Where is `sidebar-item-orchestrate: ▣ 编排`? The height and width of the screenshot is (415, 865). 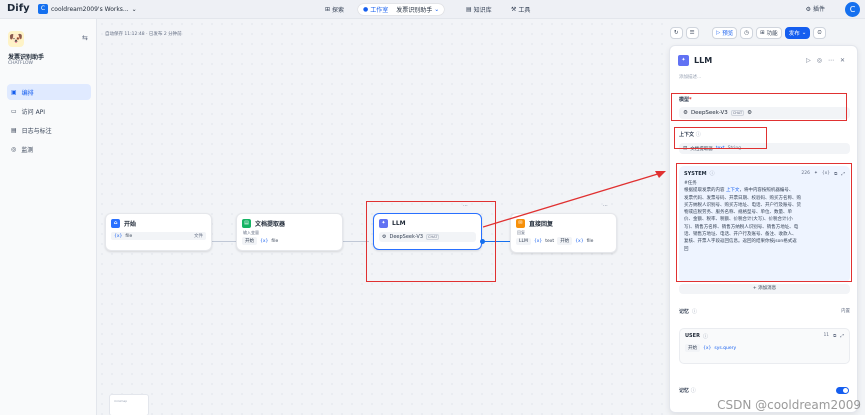
sidebar-item-orchestrate: ▣ 编排 is located at coordinates (49, 92).